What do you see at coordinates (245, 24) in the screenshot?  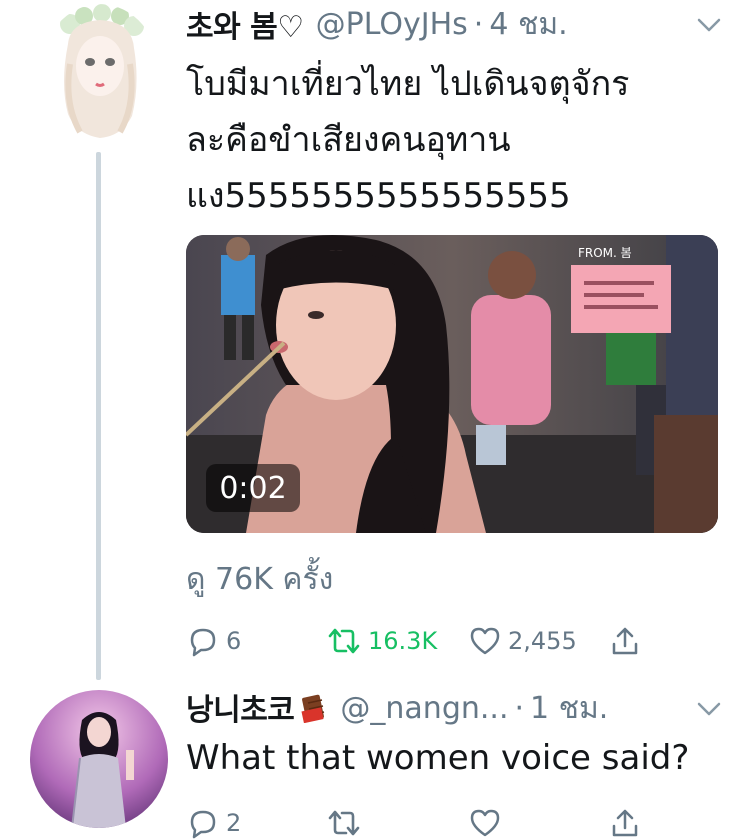 I see `author-name: 초와 봄♡` at bounding box center [245, 24].